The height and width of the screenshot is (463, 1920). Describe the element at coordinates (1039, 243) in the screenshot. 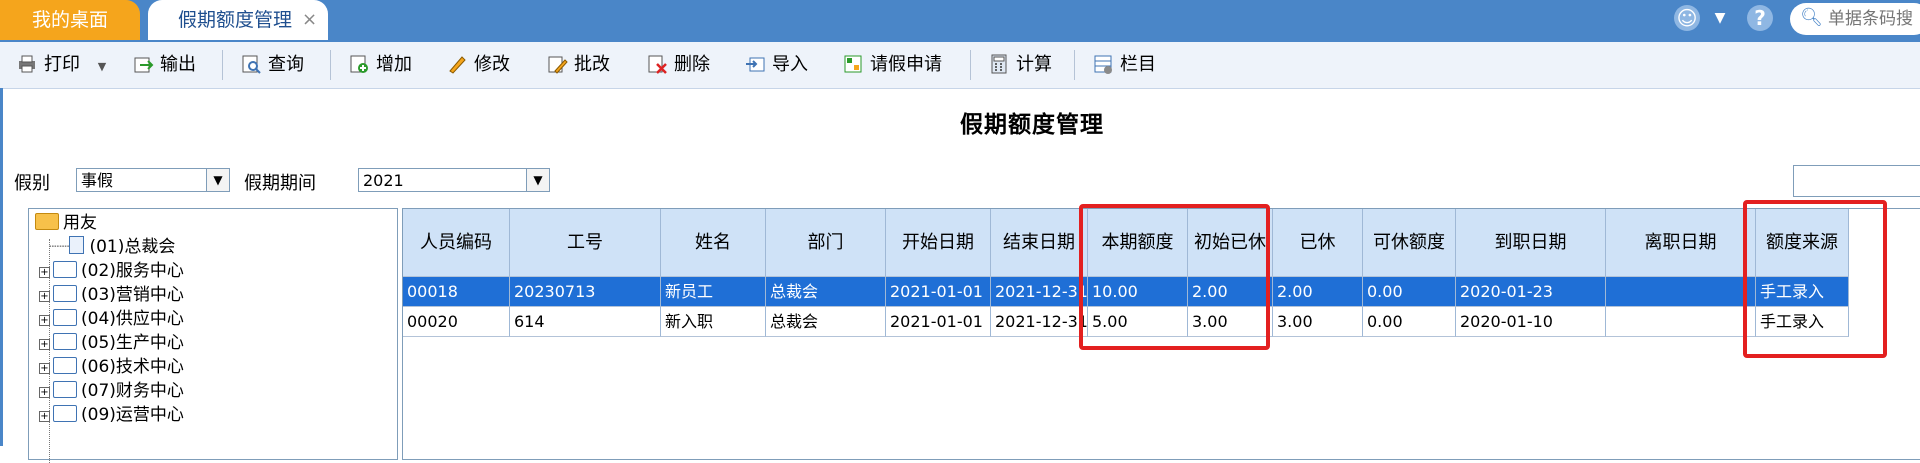

I see `column-header: 结束日期` at that location.